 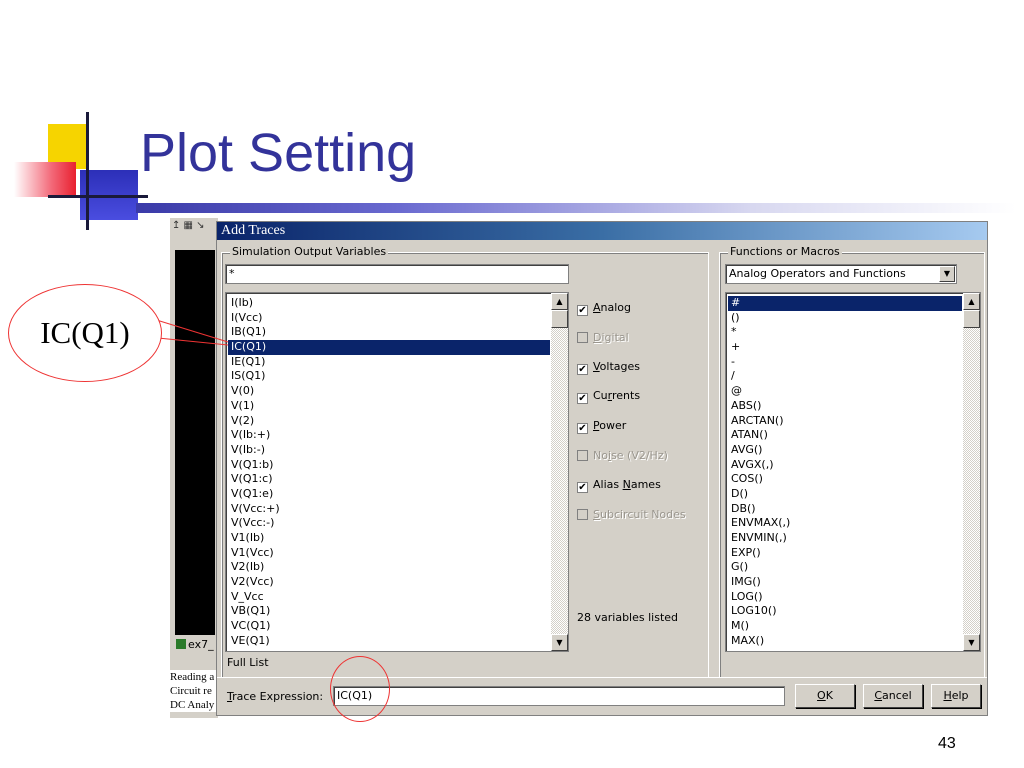 I want to click on list-item: @, so click(x=845, y=391).